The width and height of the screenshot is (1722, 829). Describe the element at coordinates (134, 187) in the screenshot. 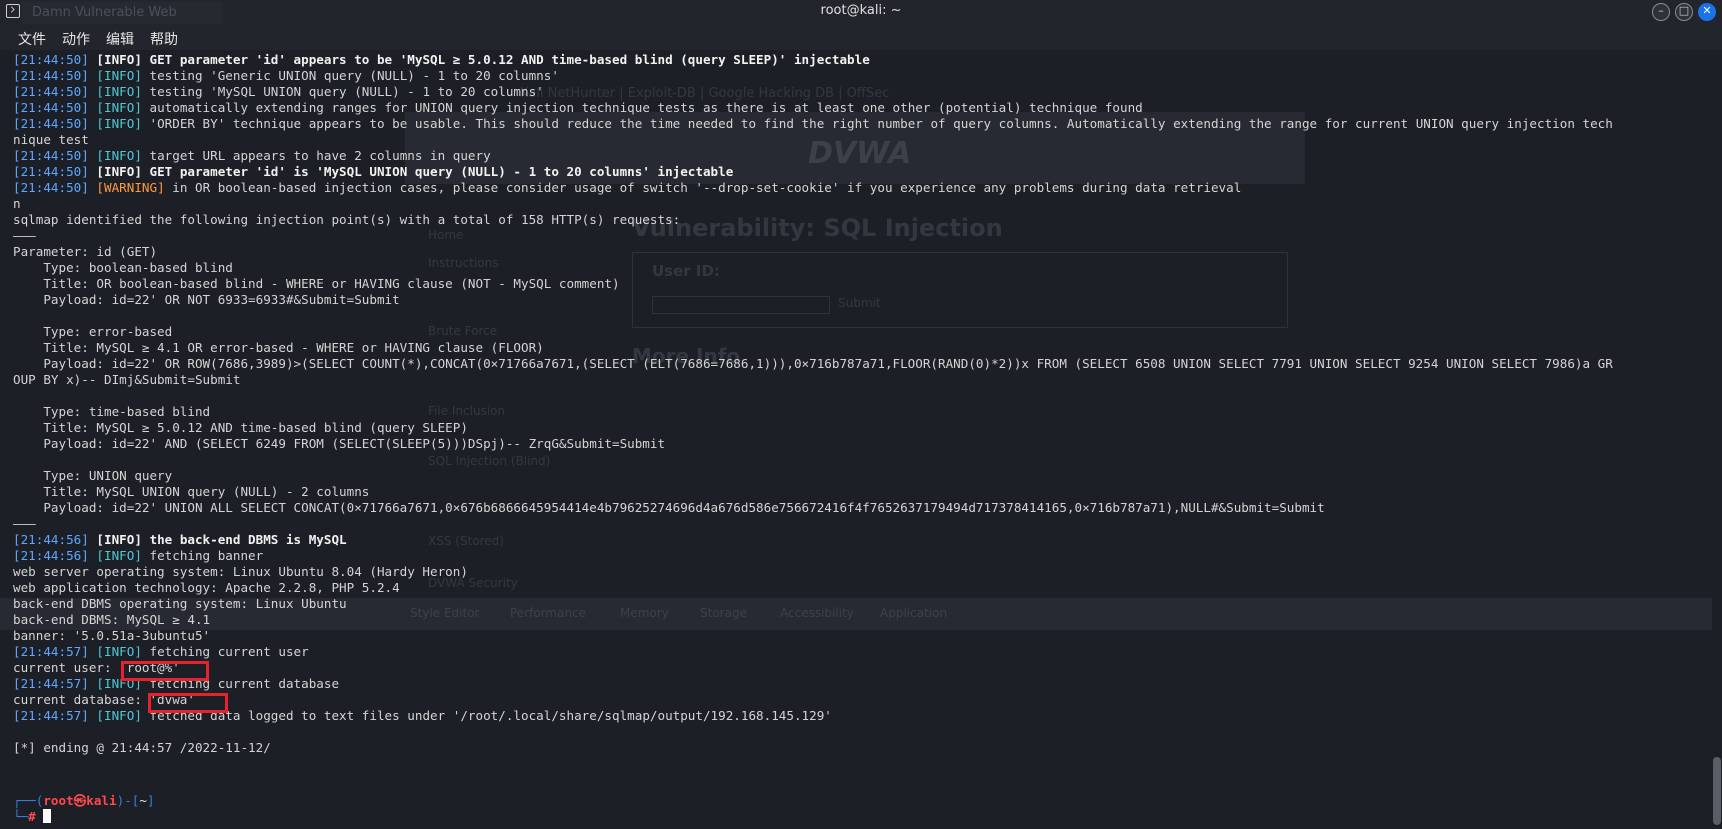

I see `warning-tag: [WARNING]` at that location.